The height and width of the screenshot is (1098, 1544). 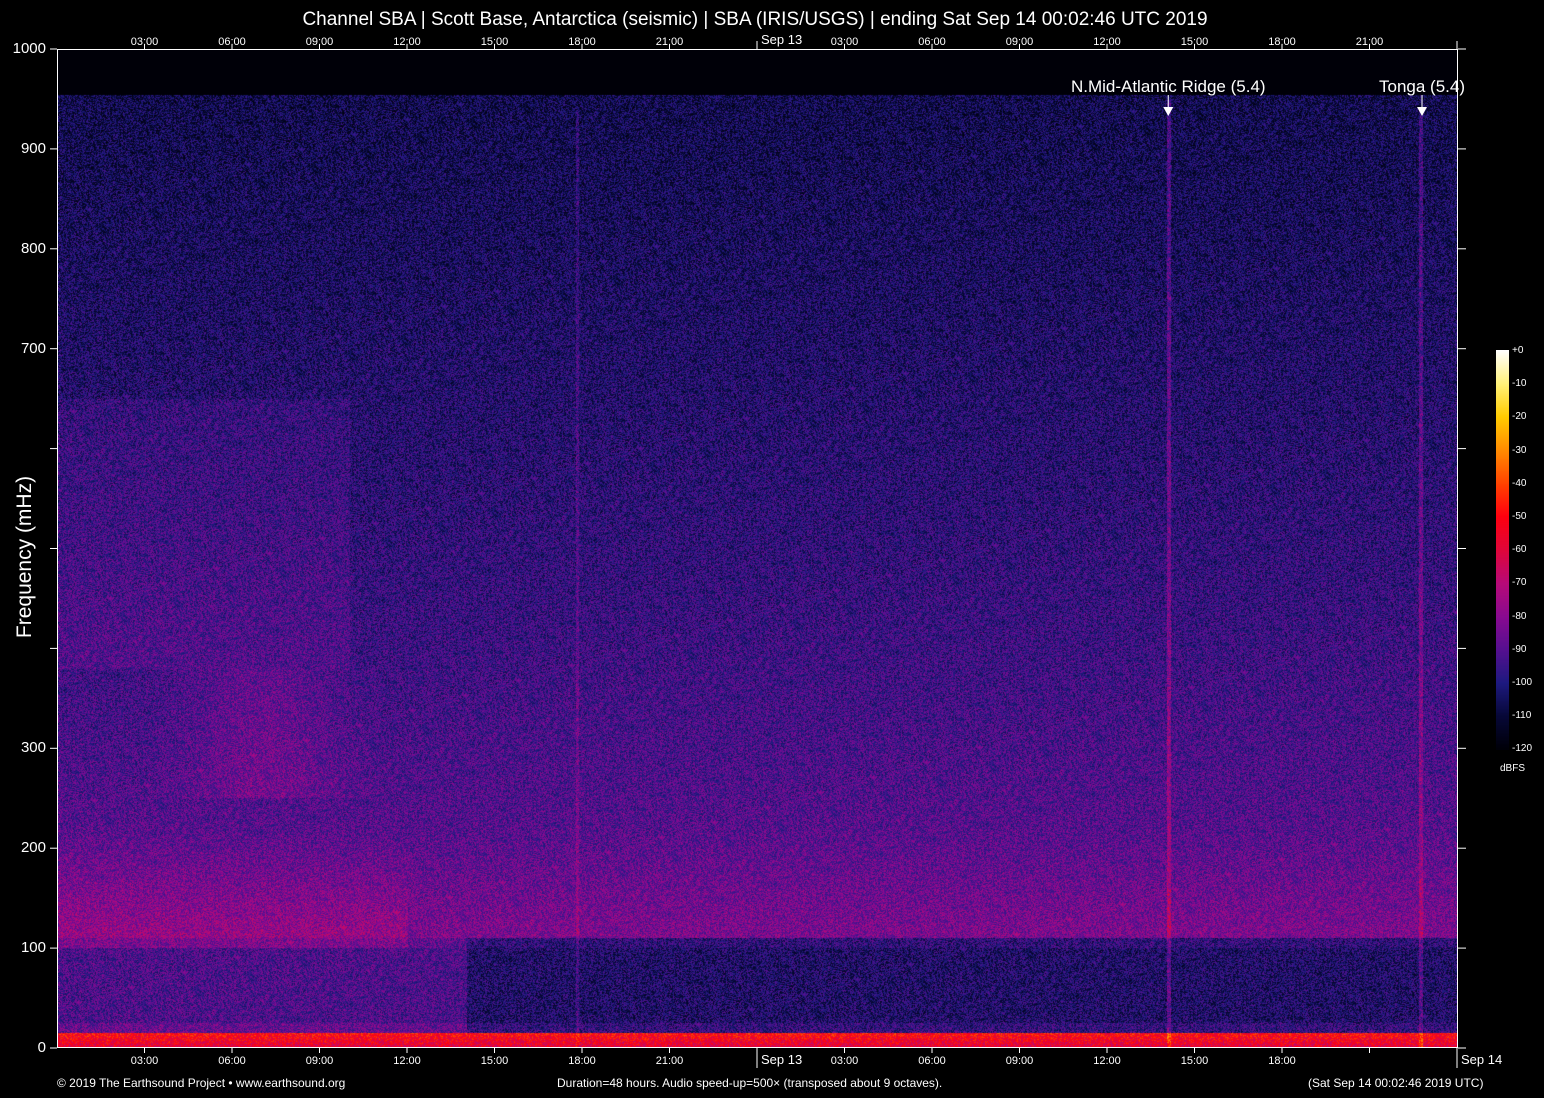 I want to click on colorbar-tick-label: -50, so click(x=1519, y=516).